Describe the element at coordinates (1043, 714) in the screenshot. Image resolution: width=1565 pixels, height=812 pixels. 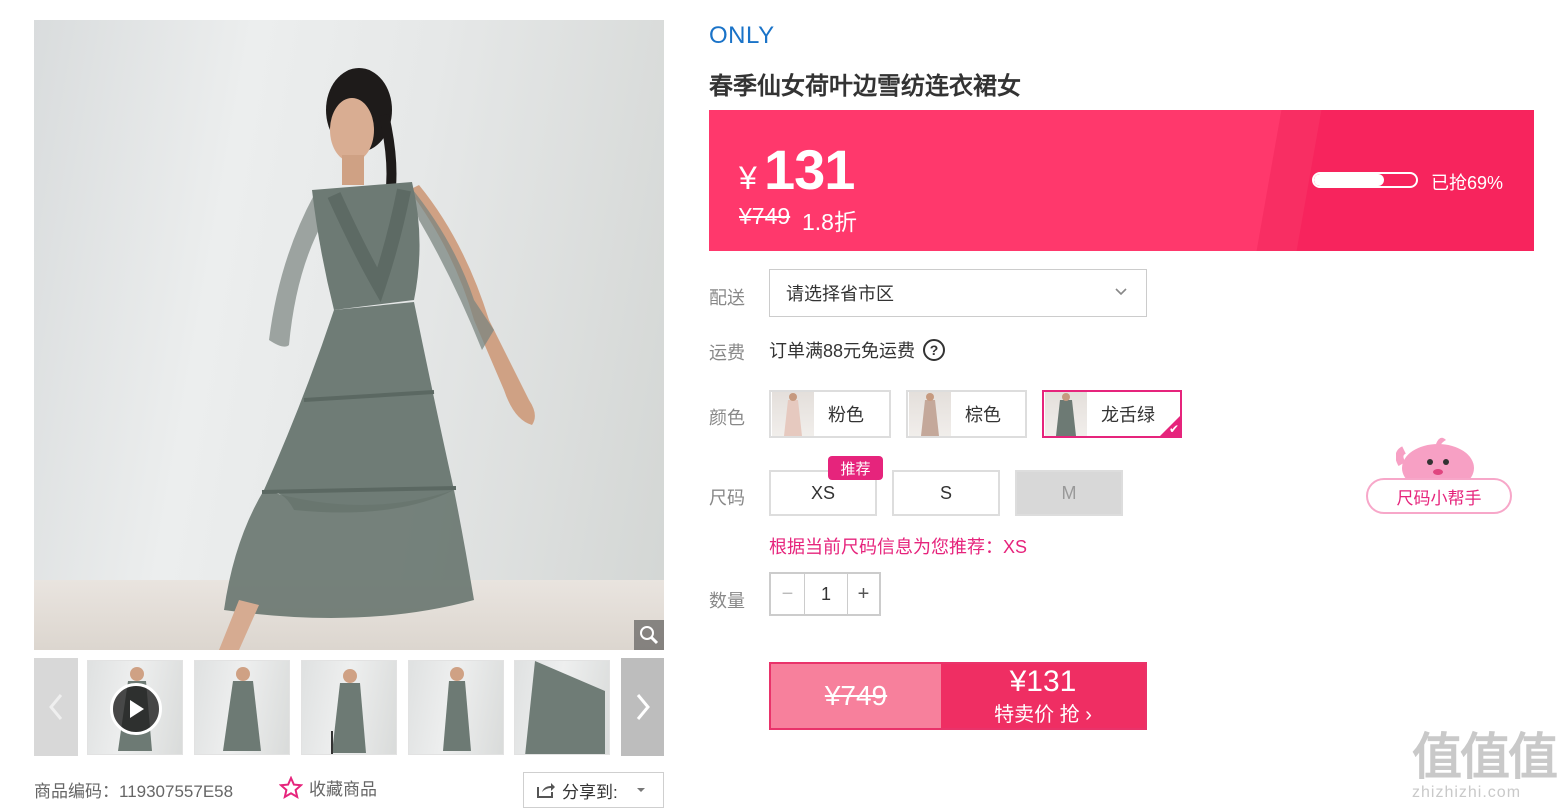
I see `buy-label: 特卖价 抢 ›` at that location.